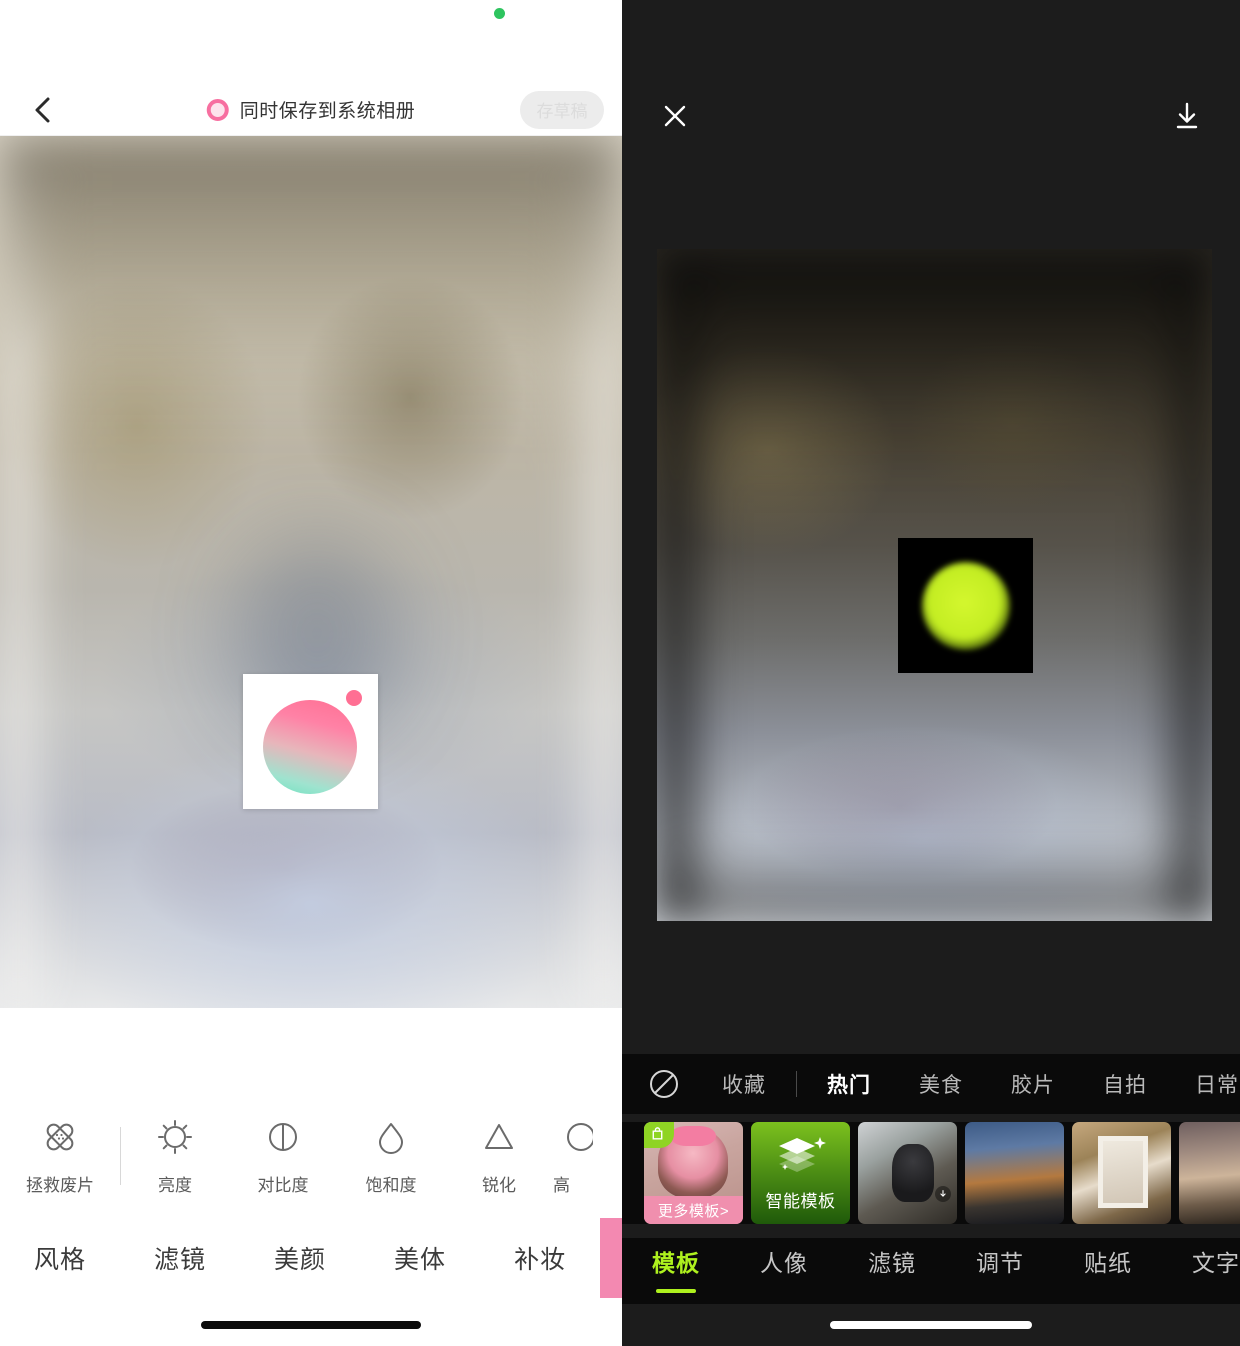 This screenshot has height=1346, width=1240. Describe the element at coordinates (175, 1185) in the screenshot. I see `adjust-tool-label: 亮度` at that location.